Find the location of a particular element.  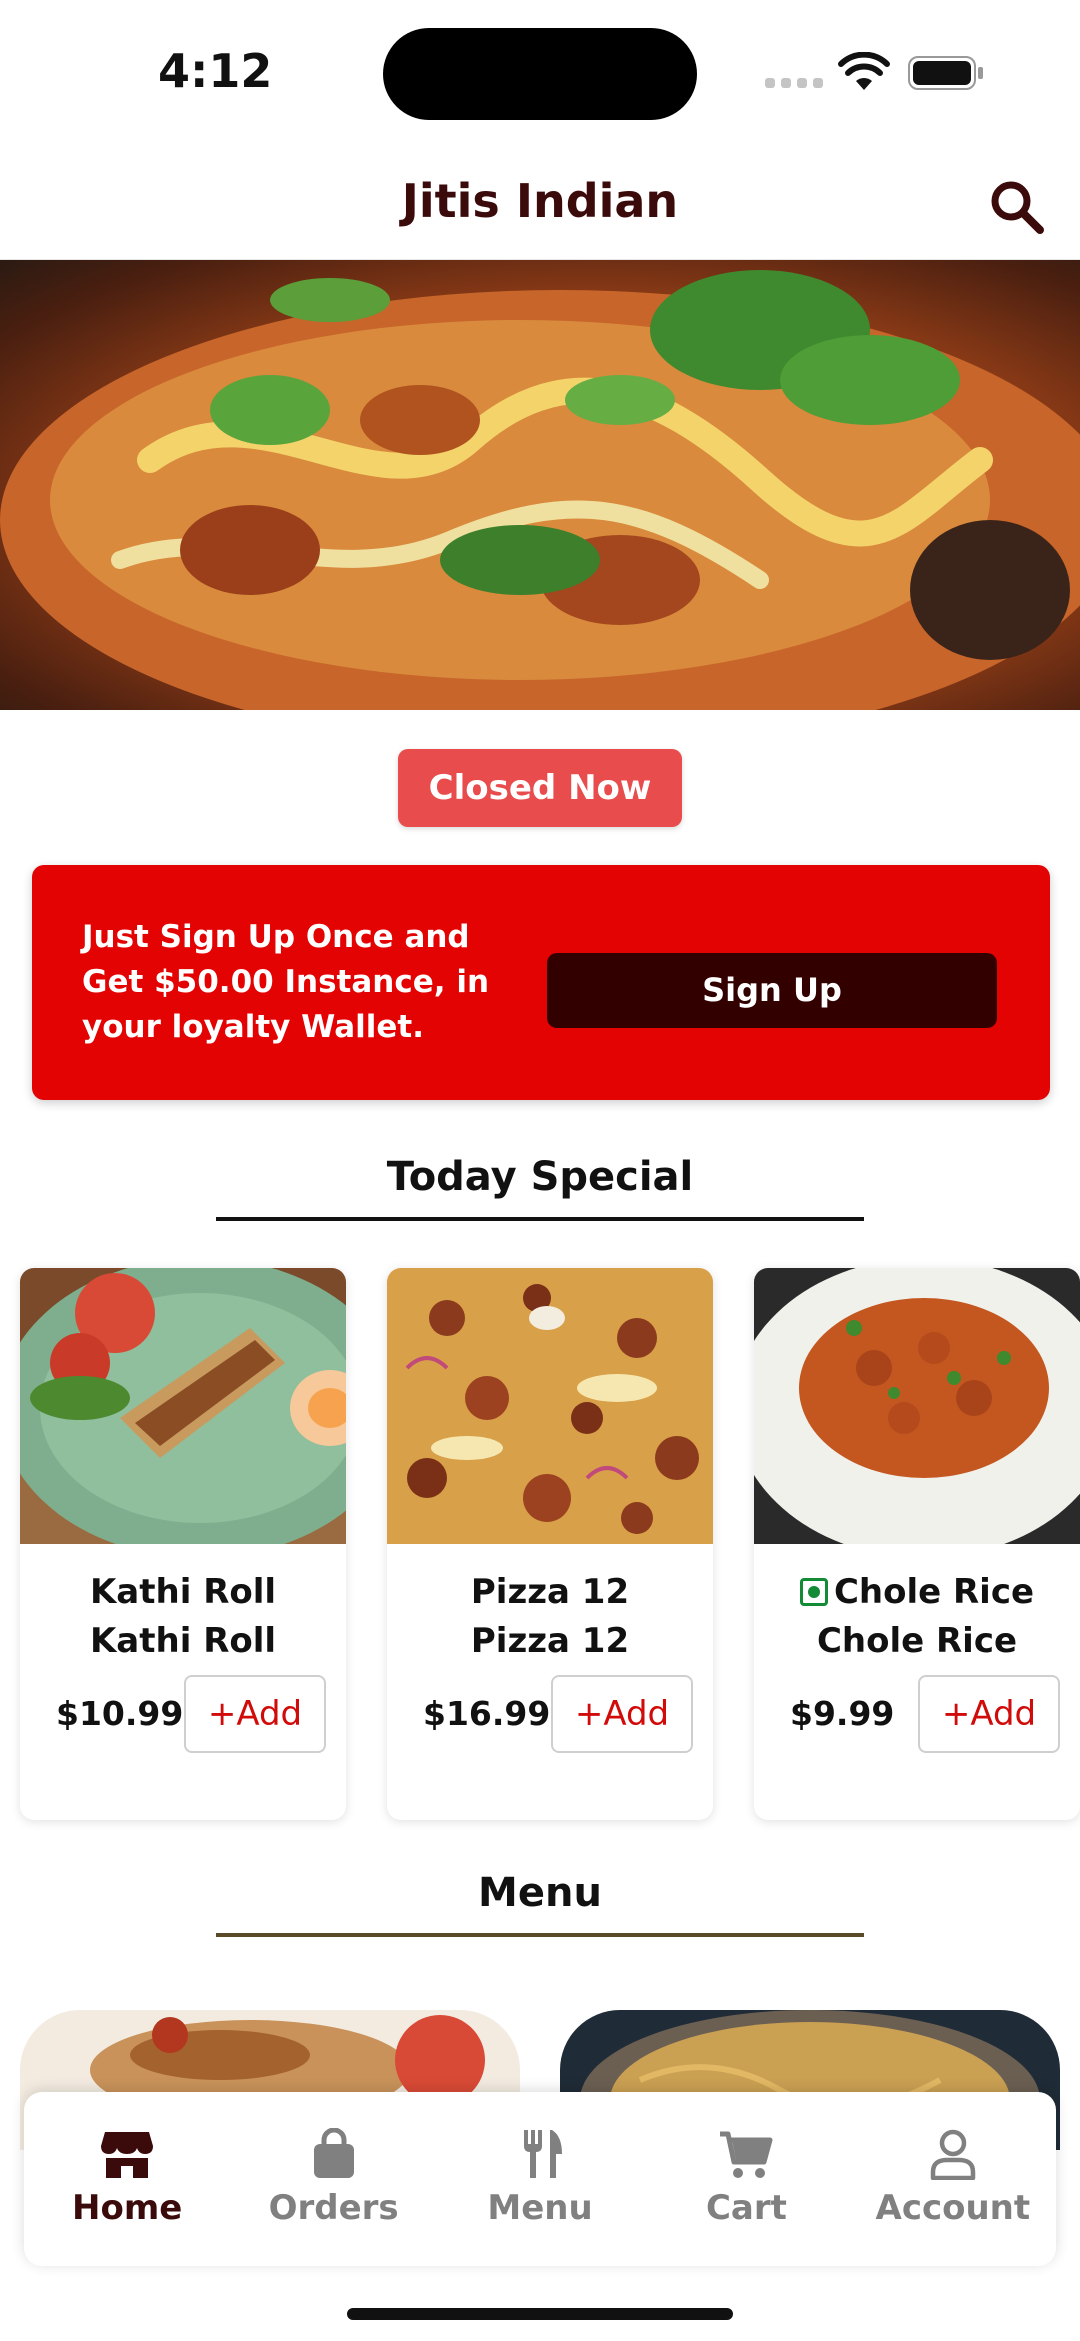

add-chole-rice-button: +Add is located at coordinates (989, 1714).